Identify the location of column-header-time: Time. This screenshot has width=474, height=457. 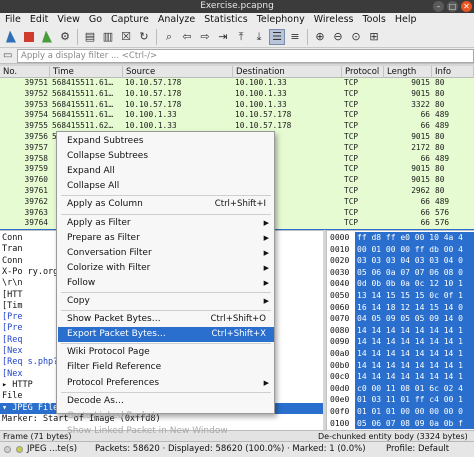
(86, 72).